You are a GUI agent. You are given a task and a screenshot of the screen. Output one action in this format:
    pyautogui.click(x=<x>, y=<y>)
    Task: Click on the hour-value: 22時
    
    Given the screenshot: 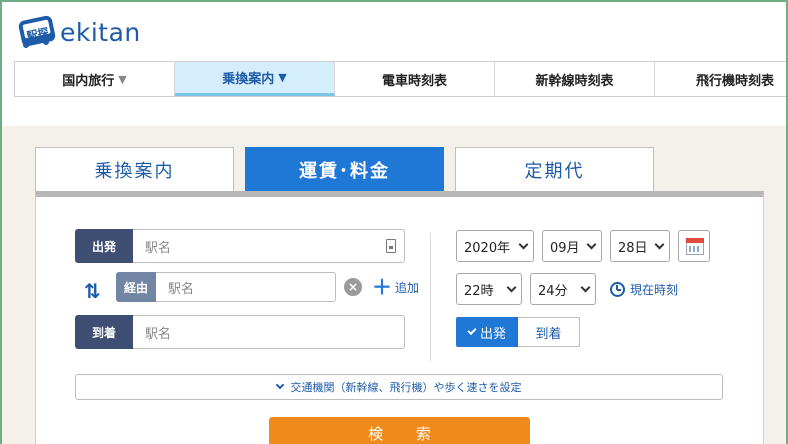 What is the action you would take?
    pyautogui.click(x=479, y=291)
    